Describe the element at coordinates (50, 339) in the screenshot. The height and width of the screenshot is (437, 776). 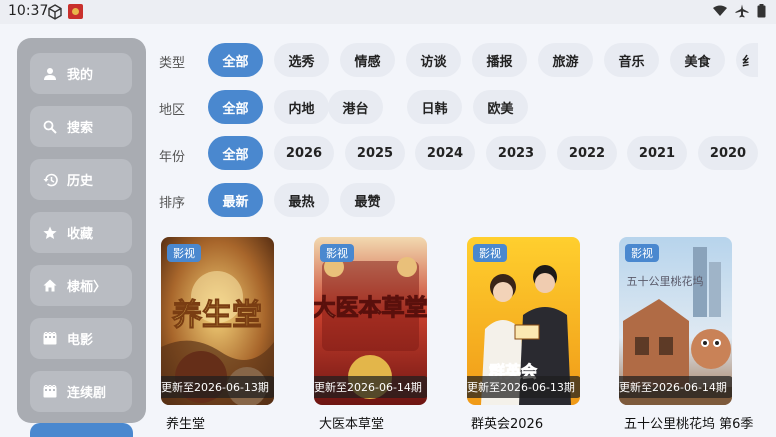
I see `movie-icon` at that location.